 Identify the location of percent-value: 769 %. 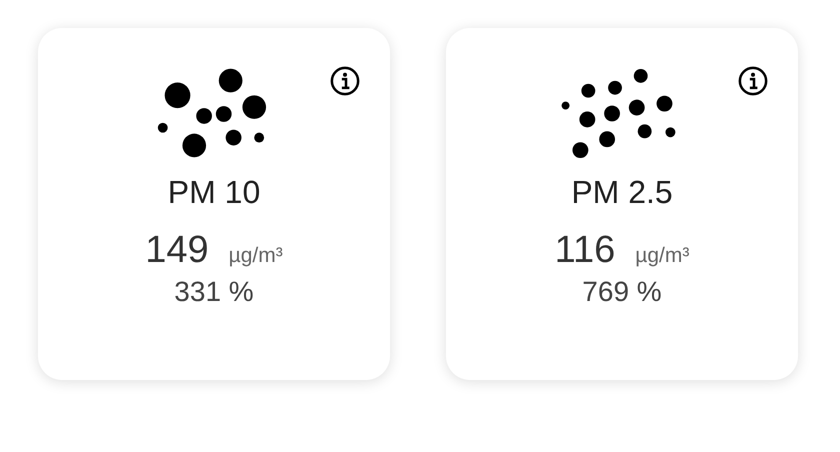
(622, 292).